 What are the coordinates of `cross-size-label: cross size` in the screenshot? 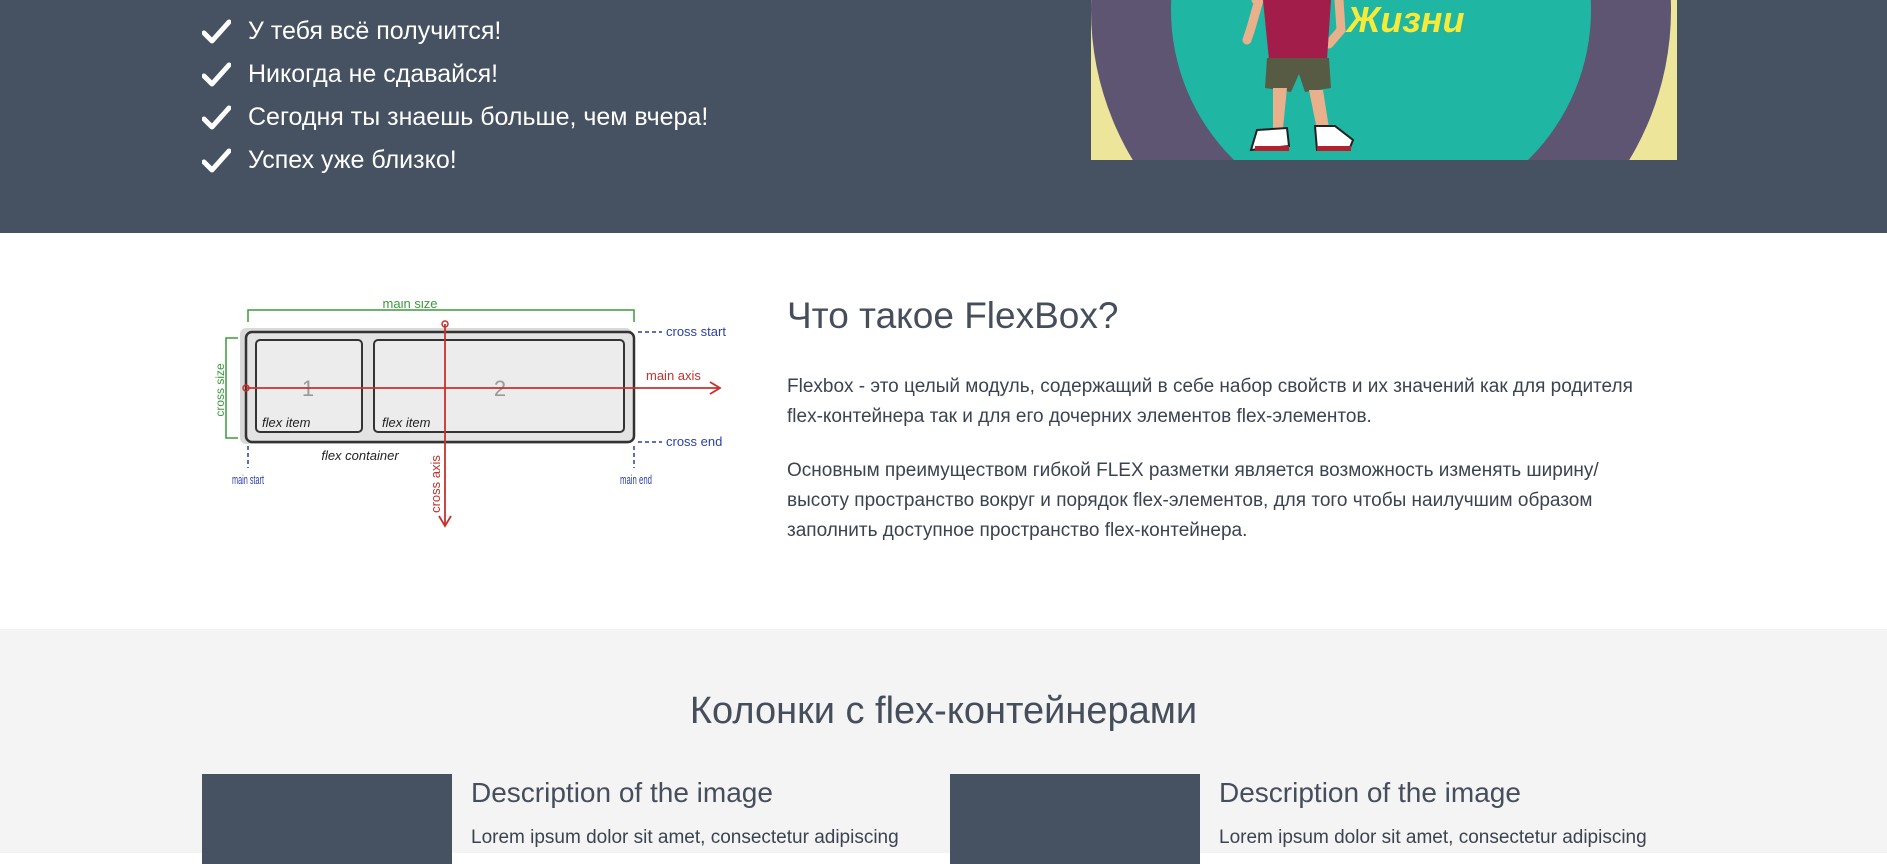 It's located at (220, 390).